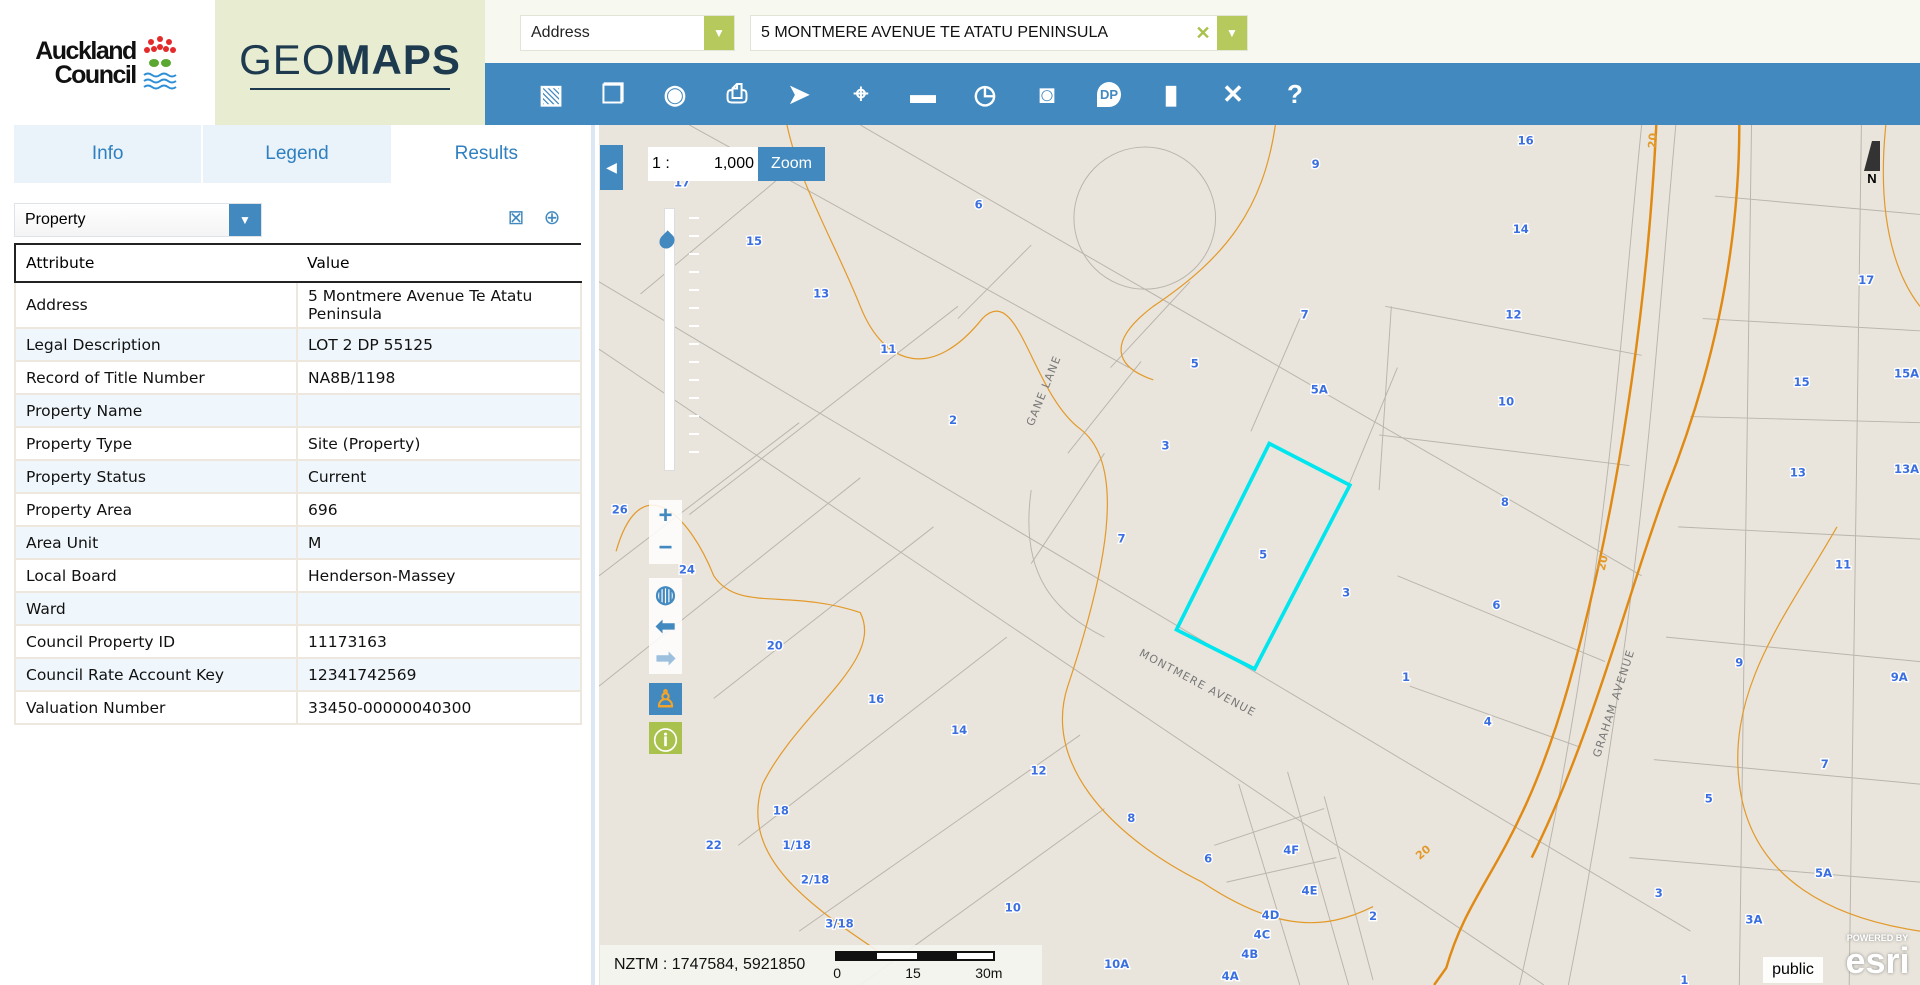 The image size is (1920, 985). I want to click on tools-icon: ✕, so click(1233, 94).